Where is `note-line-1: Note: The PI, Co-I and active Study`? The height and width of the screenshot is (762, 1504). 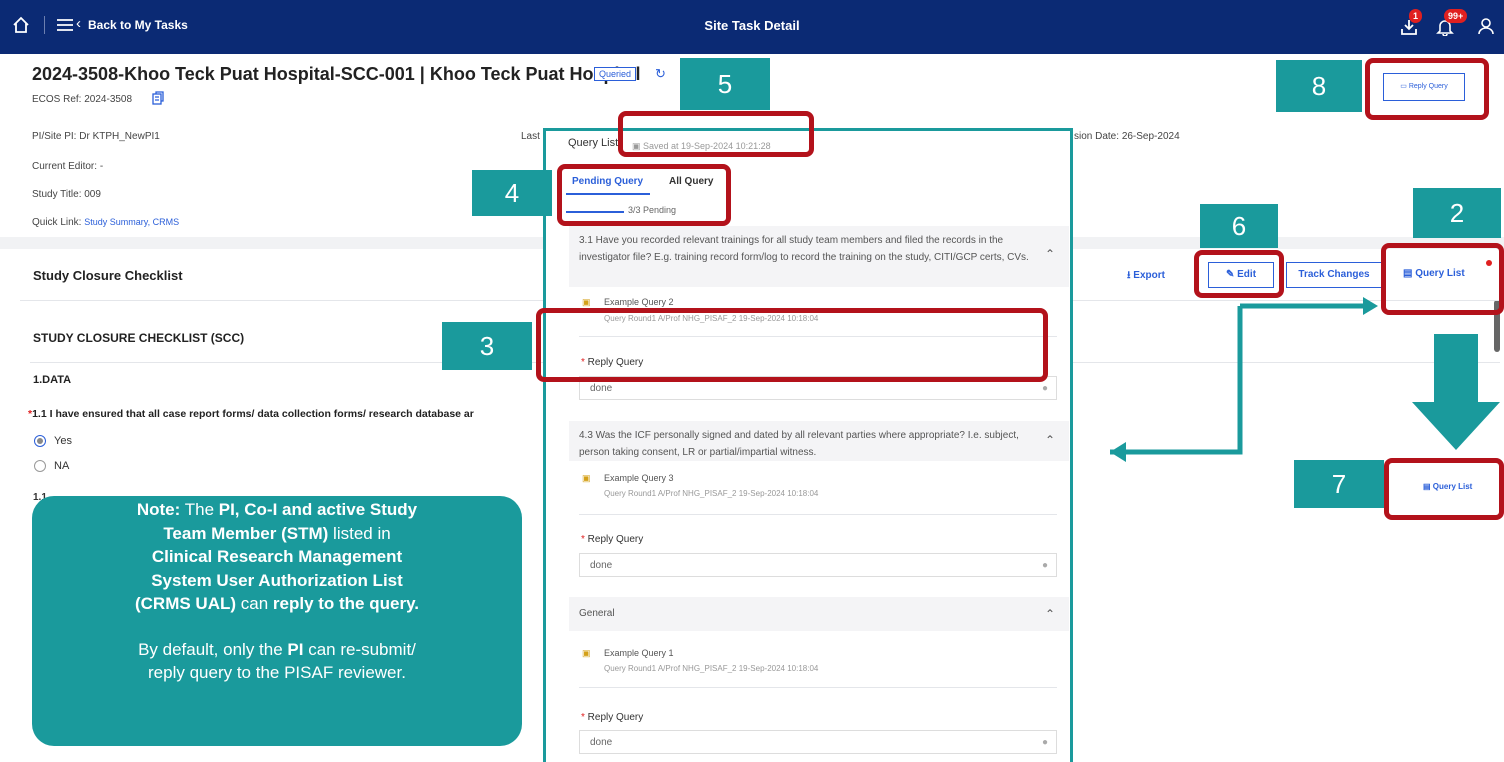
note-line-1: Note: The PI, Co-I and active Study is located at coordinates (277, 510).